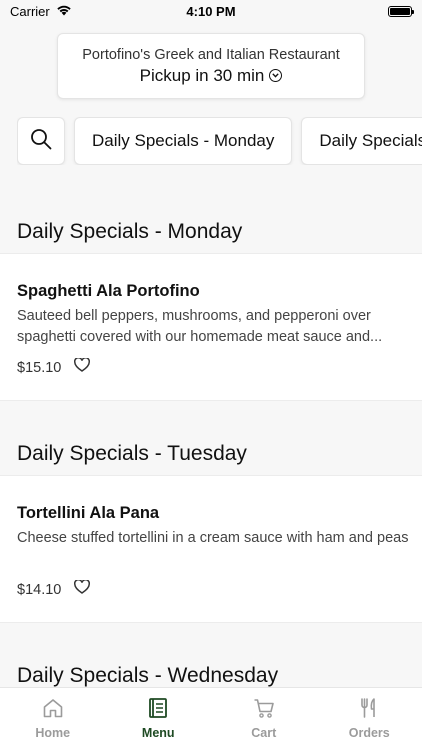 The width and height of the screenshot is (422, 750). Describe the element at coordinates (276, 75) in the screenshot. I see `chevron-down-icon` at that location.